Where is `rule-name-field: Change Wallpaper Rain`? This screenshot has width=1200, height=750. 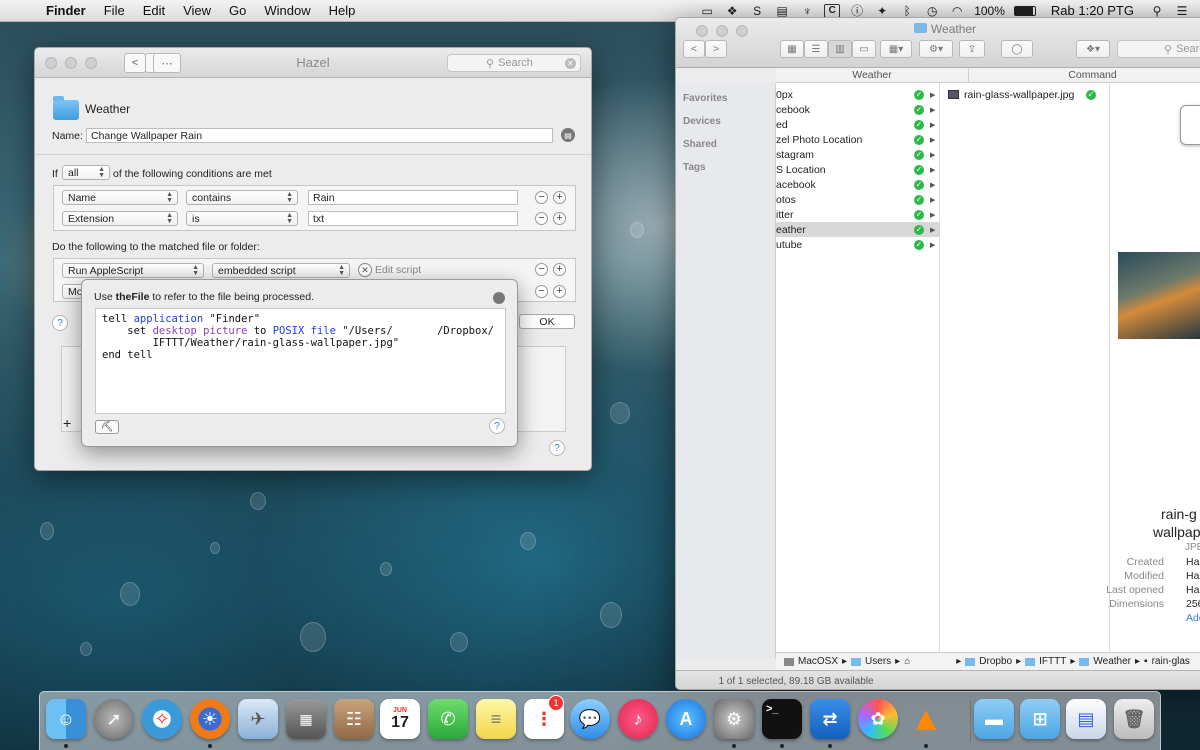 rule-name-field: Change Wallpaper Rain is located at coordinates (319, 135).